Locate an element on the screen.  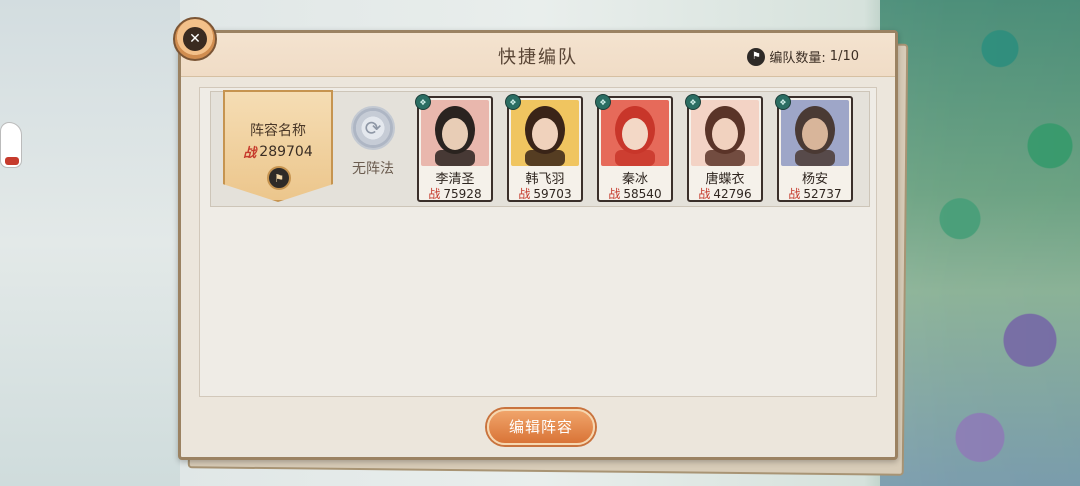
hero-card: ❖ 唐蝶衣战 42796 is located at coordinates (724, 148).